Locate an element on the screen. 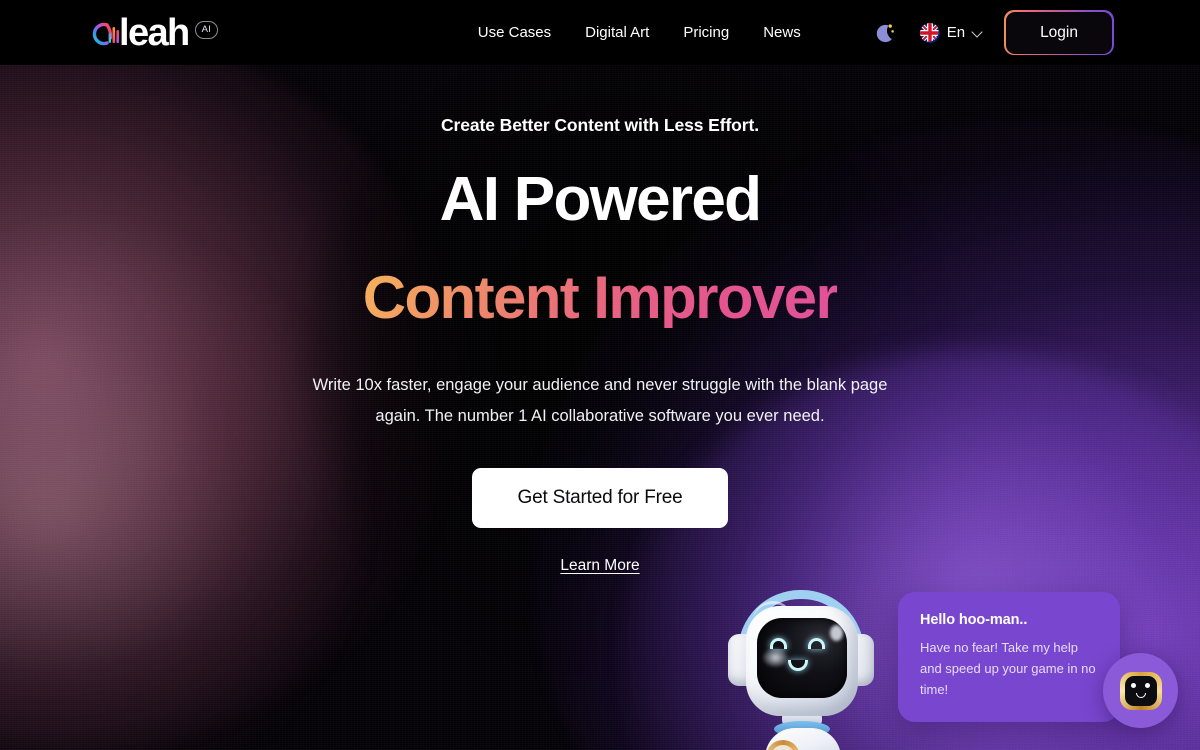 The width and height of the screenshot is (1200, 750). logo: leah AI is located at coordinates (153, 32).